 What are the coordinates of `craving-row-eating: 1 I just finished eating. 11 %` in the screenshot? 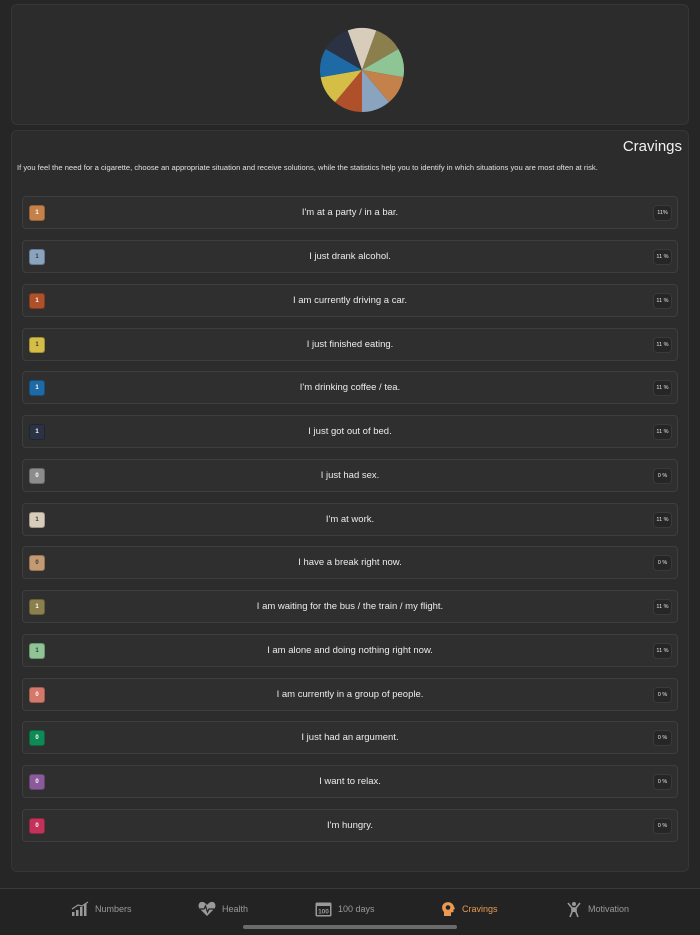 It's located at (350, 344).